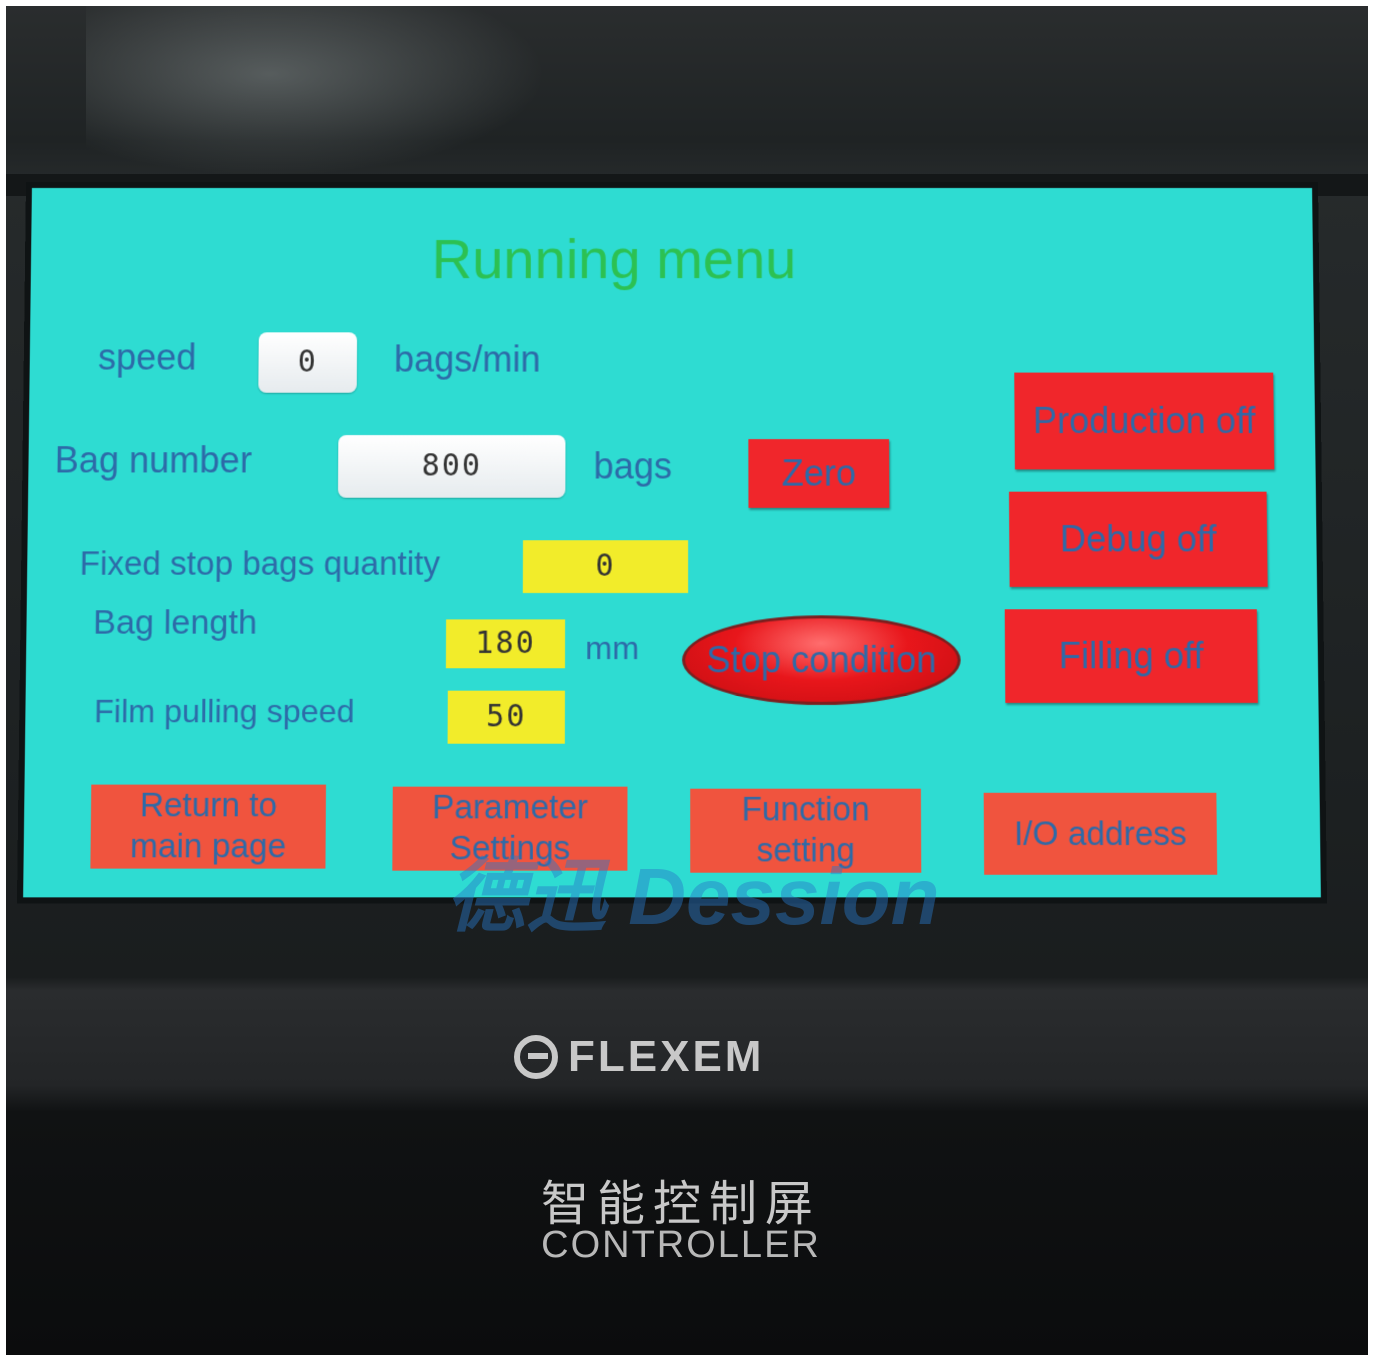 This screenshot has height=1361, width=1375. Describe the element at coordinates (1144, 421) in the screenshot. I see `production-toggle-button: Production off` at that location.